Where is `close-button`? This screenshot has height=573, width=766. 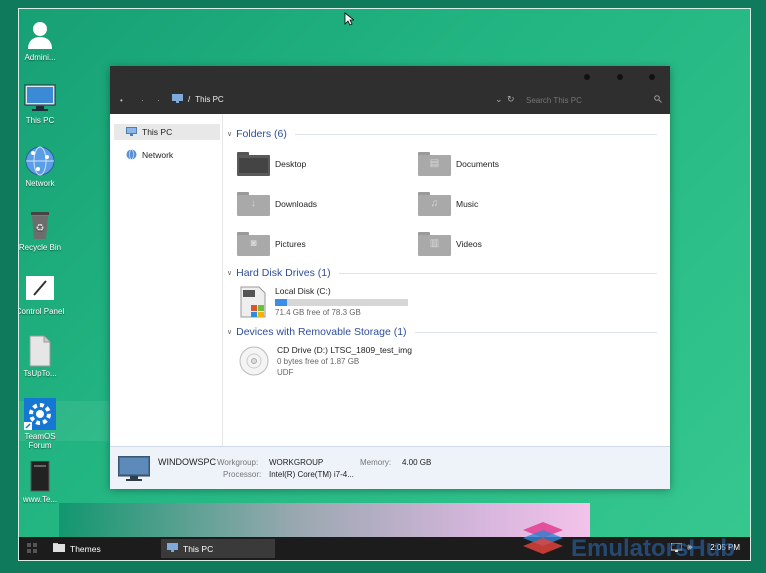
close-button is located at coordinates (652, 77).